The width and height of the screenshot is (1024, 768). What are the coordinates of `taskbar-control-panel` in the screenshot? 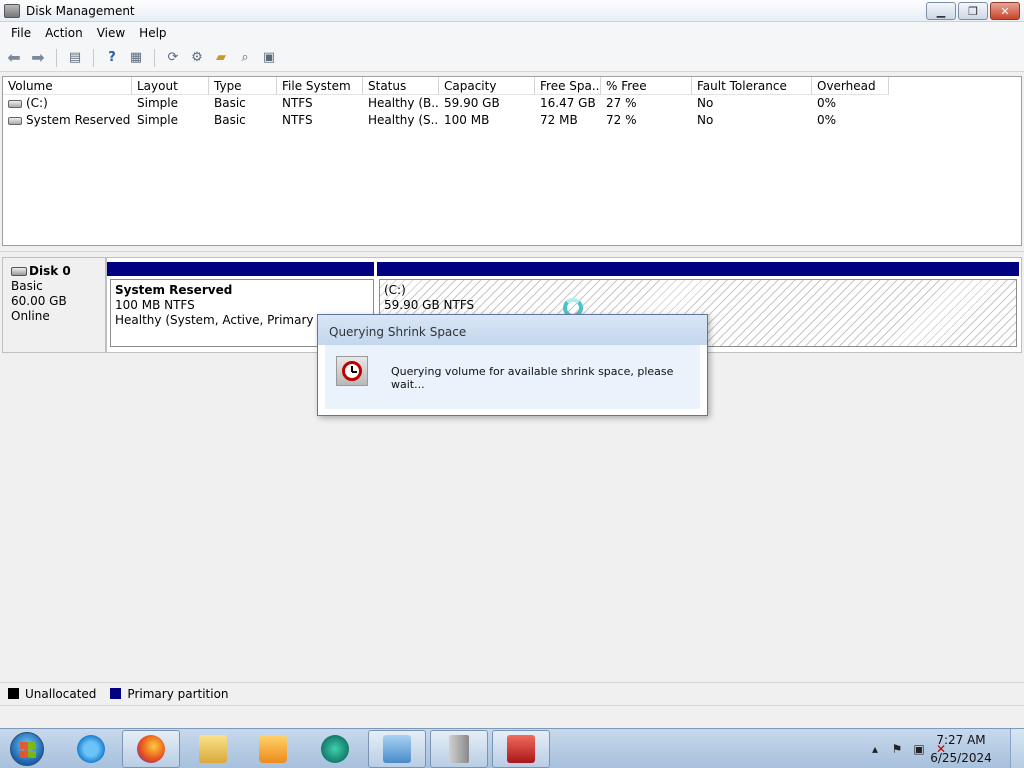 It's located at (397, 749).